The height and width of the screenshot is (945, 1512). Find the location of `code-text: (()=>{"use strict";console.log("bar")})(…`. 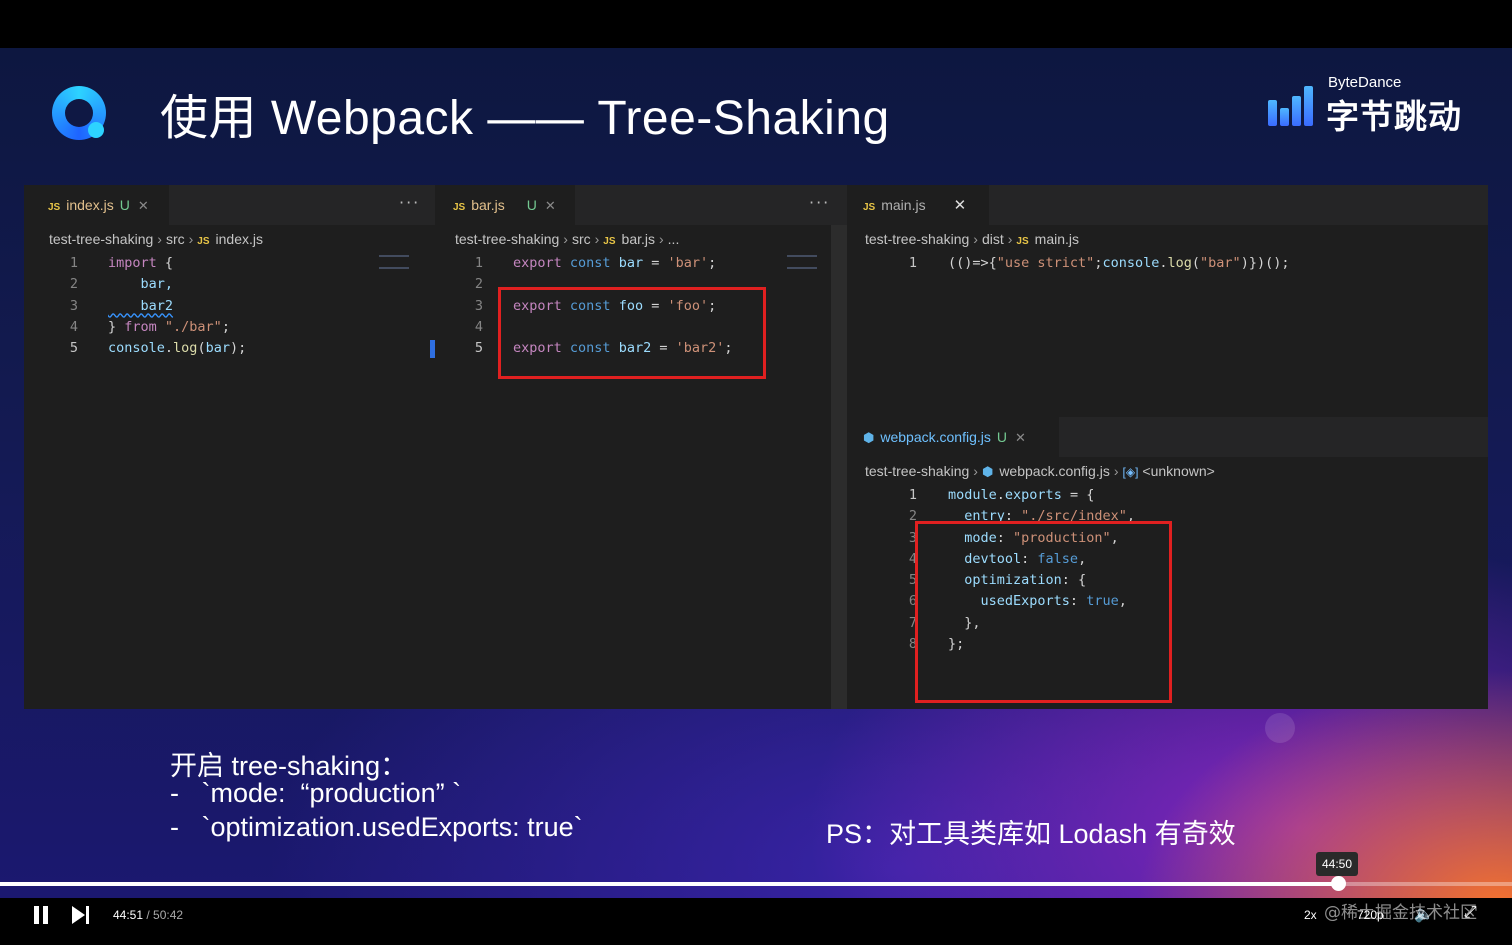

code-text: (()=>{"use strict";console.log("bar")})(… is located at coordinates (1118, 263).